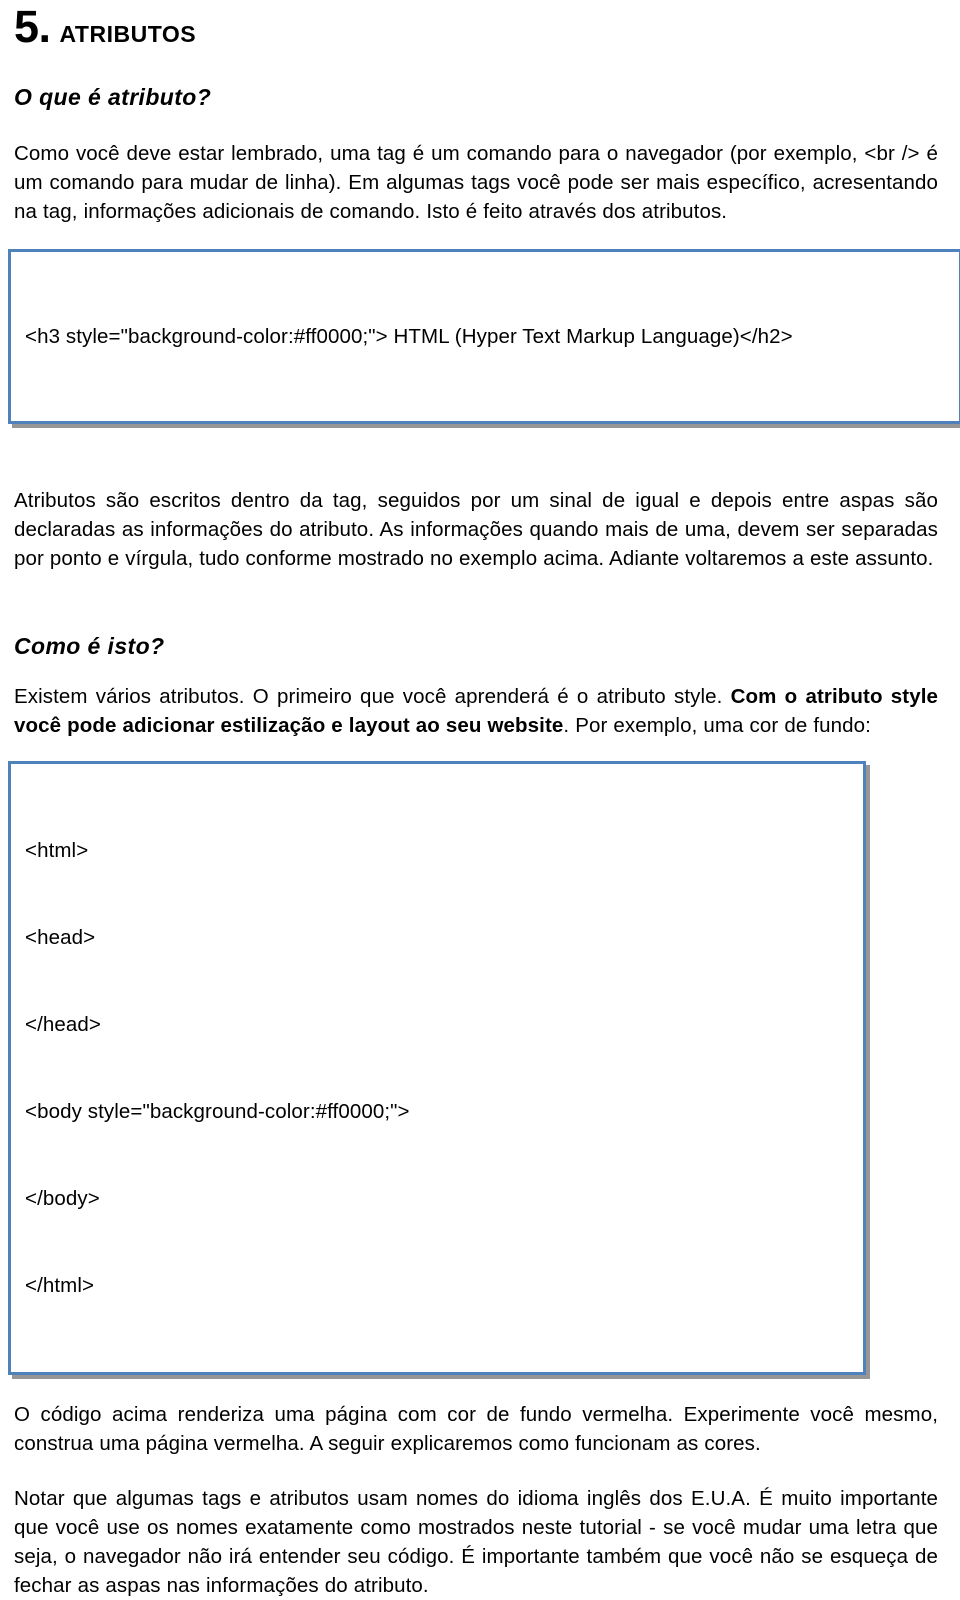 This screenshot has height=1600, width=960. Describe the element at coordinates (63, 1024) in the screenshot. I see `code-line: </head>` at that location.